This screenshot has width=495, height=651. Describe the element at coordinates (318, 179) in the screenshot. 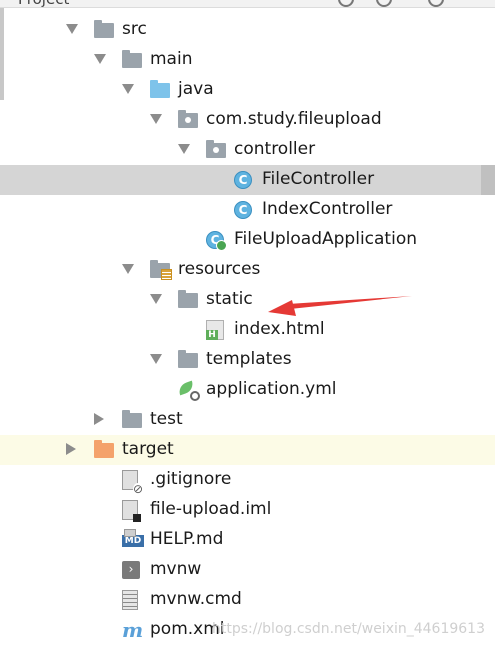

I see `tree-item-label: FileController` at that location.